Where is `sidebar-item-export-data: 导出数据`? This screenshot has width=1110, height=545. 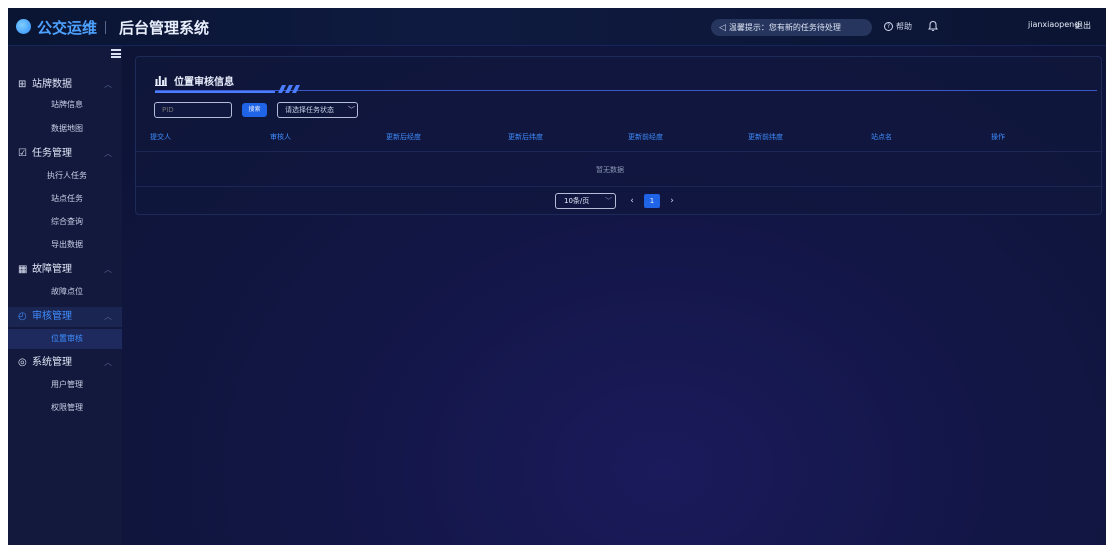 sidebar-item-export-data: 导出数据 is located at coordinates (65, 245).